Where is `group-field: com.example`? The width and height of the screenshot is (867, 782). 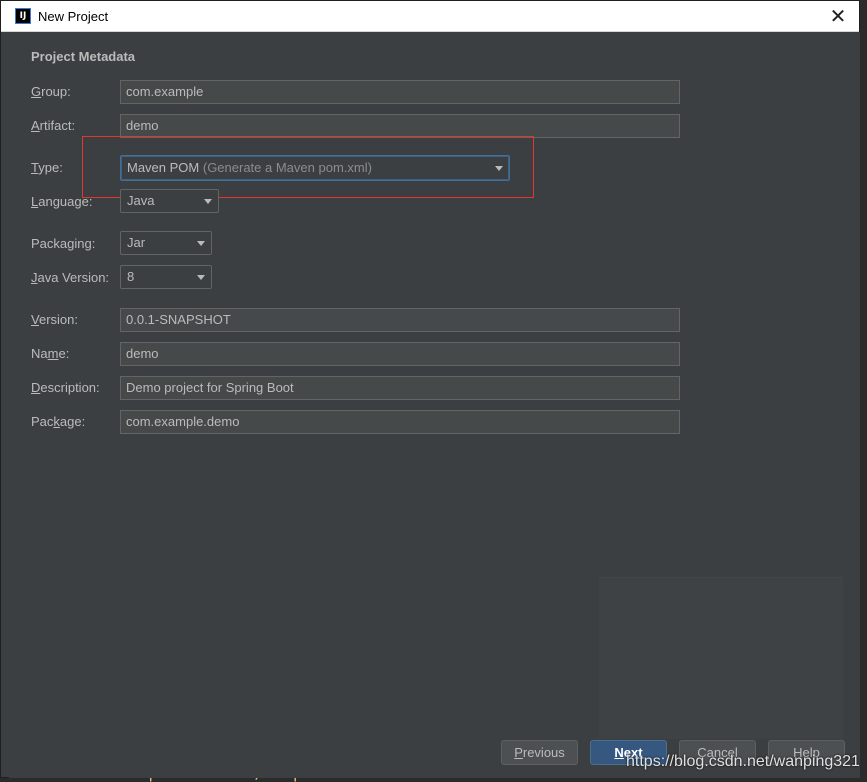 group-field: com.example is located at coordinates (400, 92).